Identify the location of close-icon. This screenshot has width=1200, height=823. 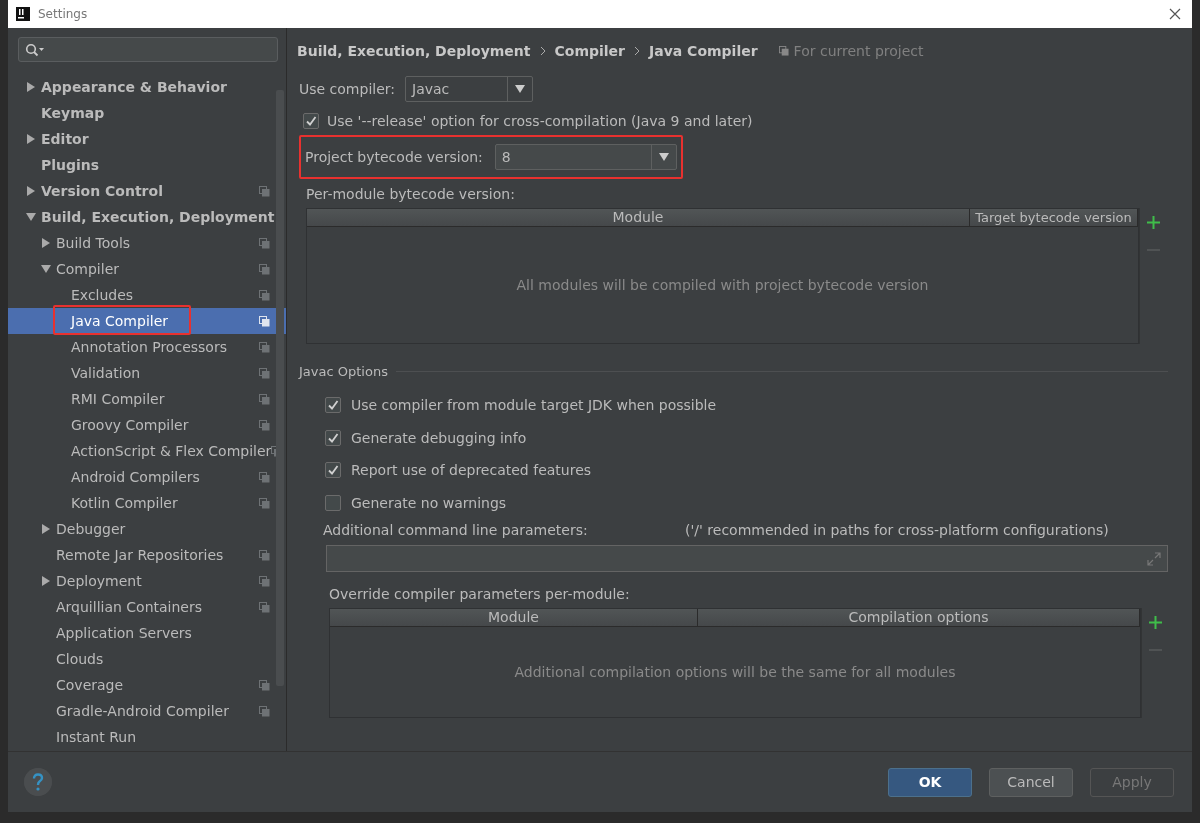
(1175, 14).